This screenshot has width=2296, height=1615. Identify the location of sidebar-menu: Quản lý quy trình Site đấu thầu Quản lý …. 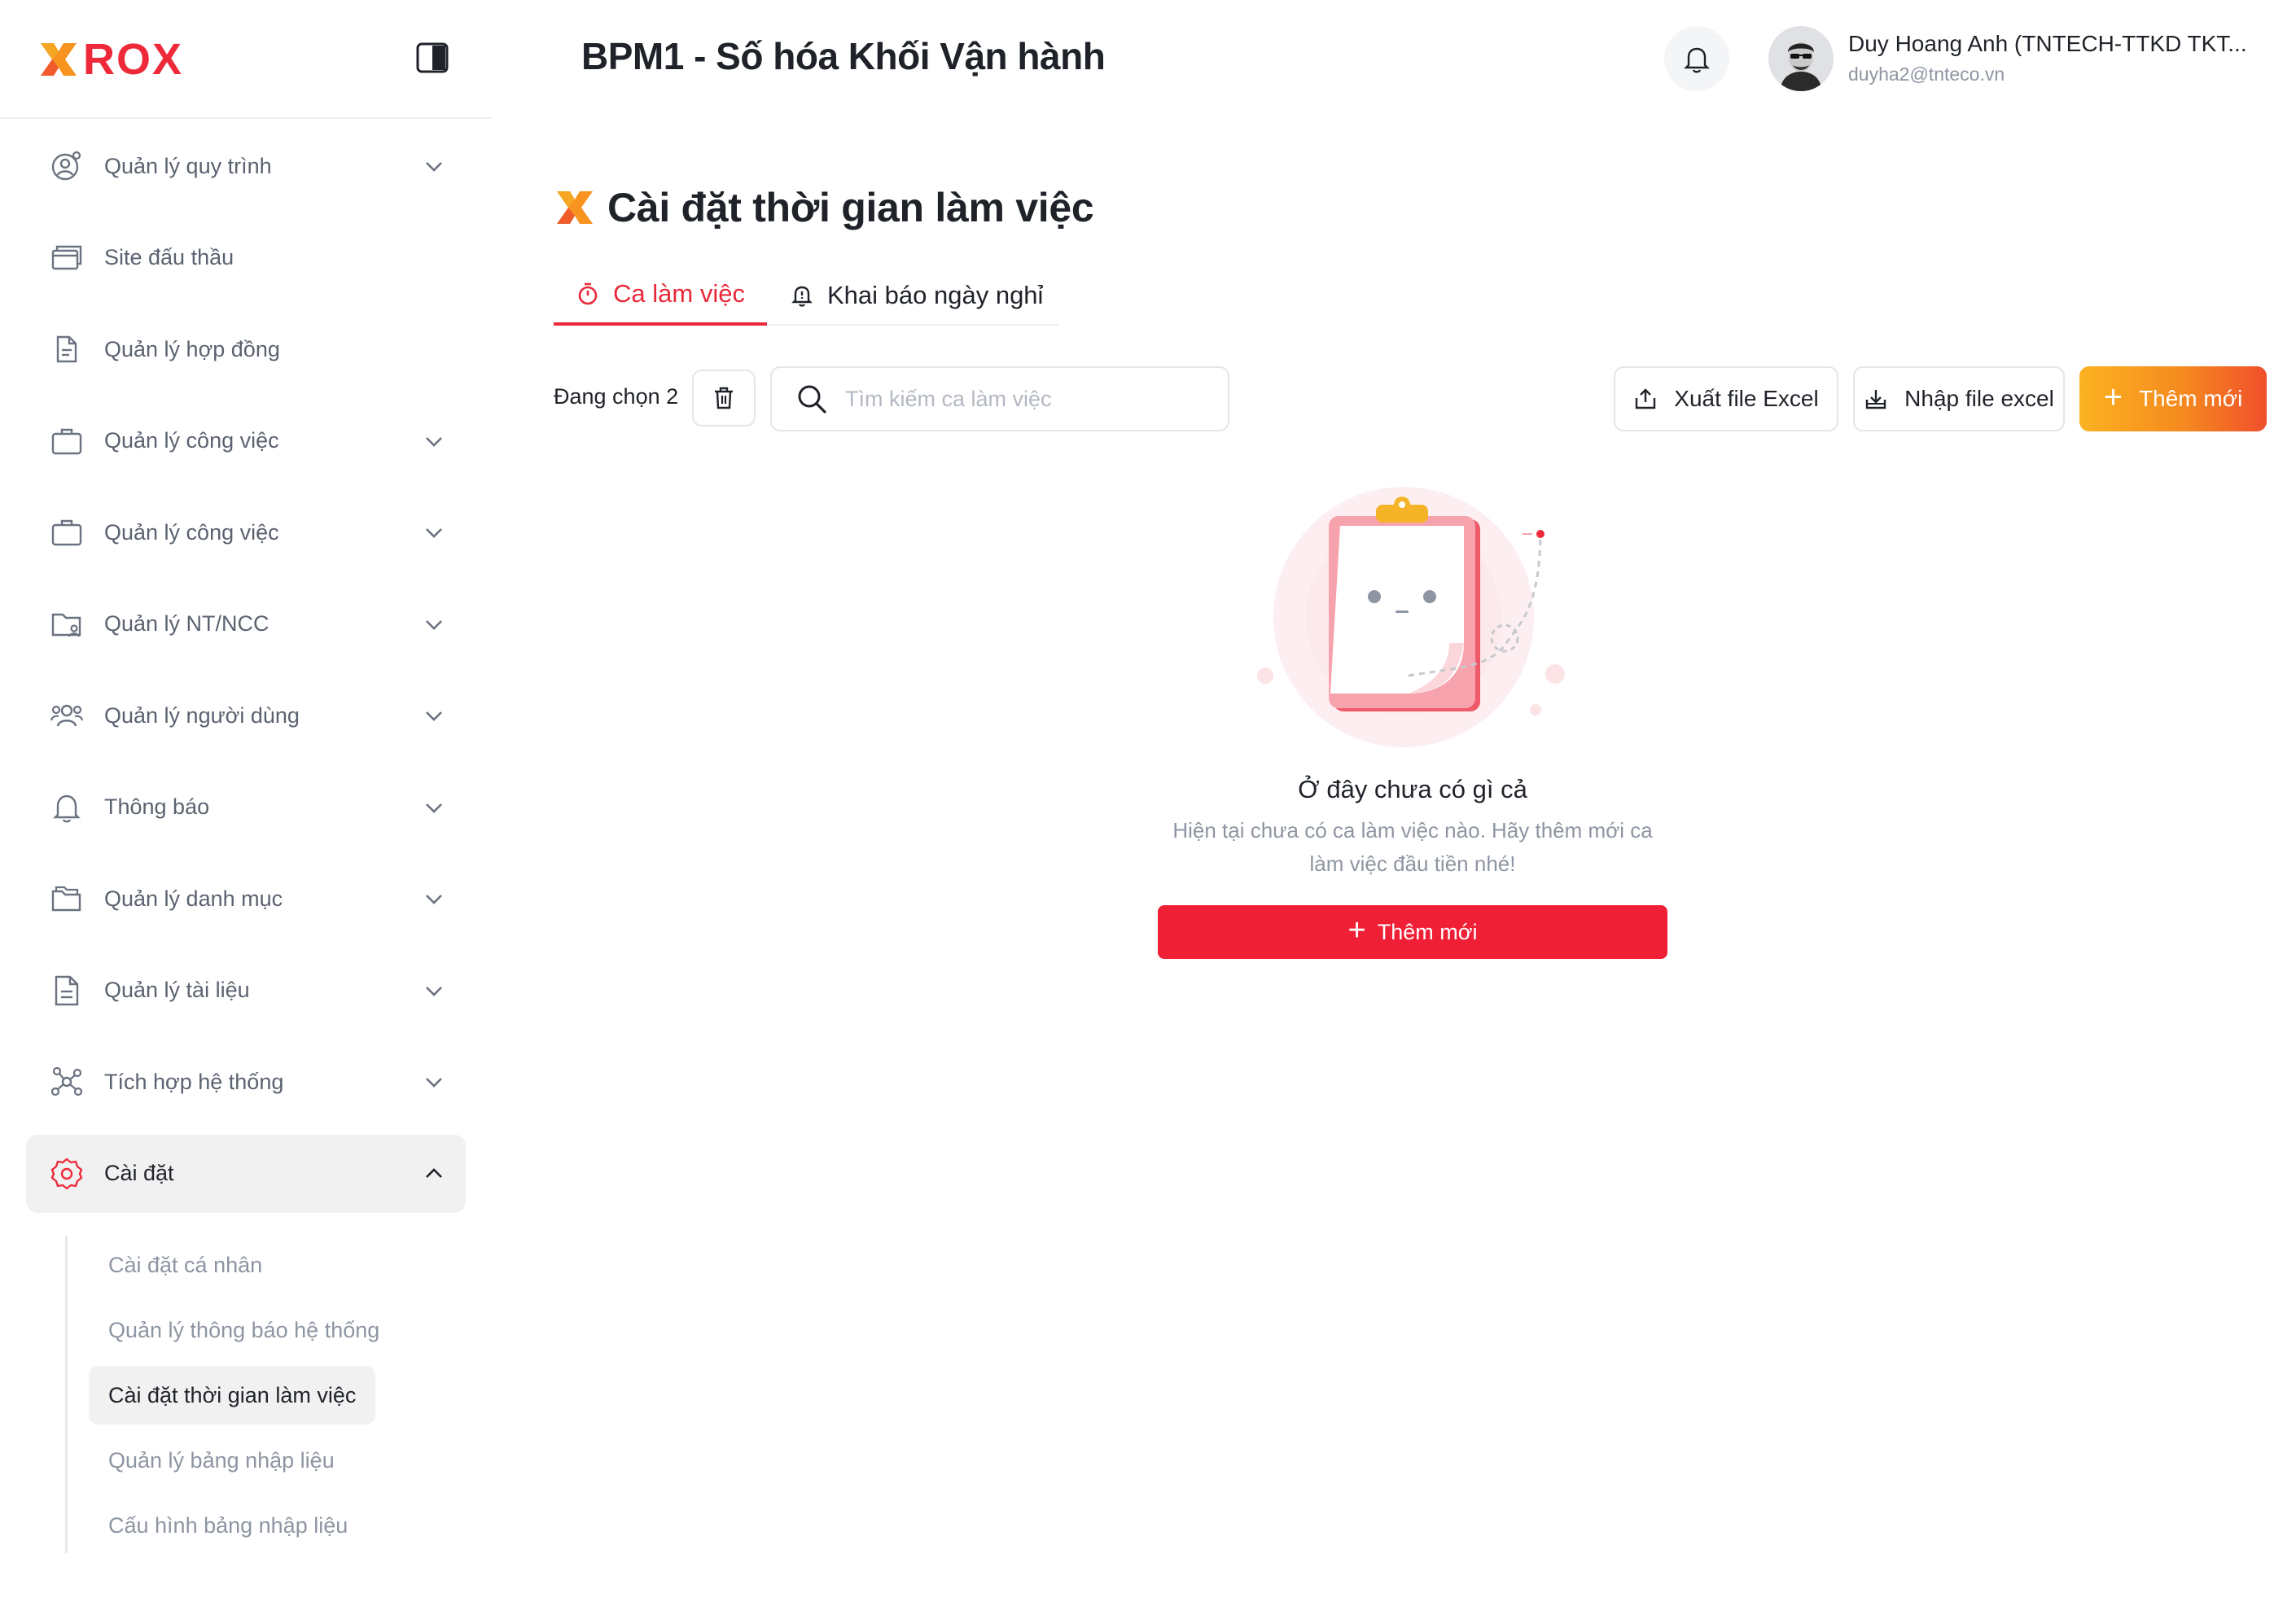
(246, 676).